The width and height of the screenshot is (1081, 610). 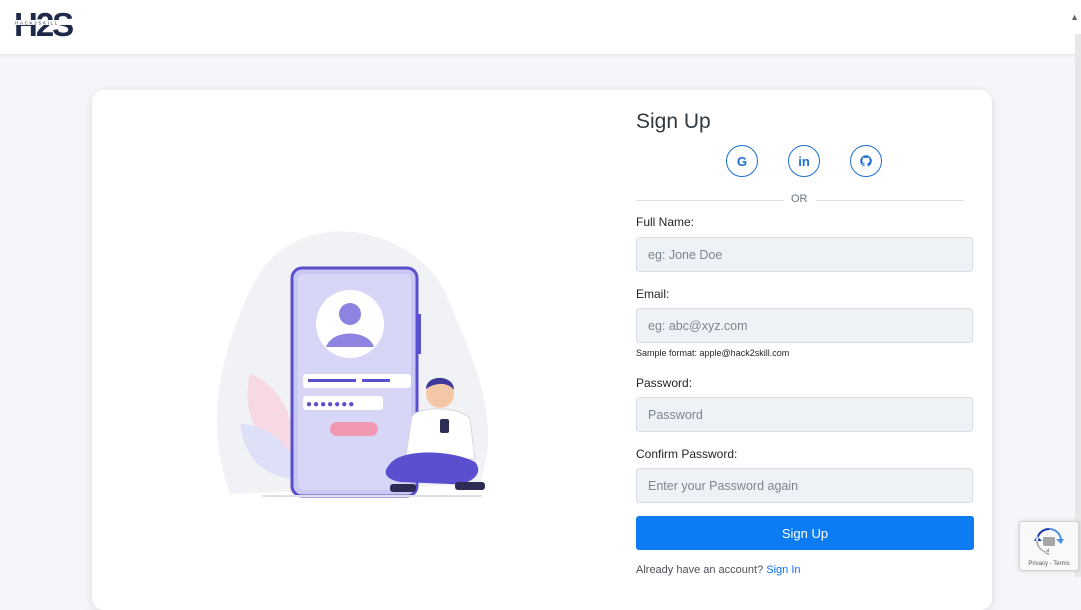 What do you see at coordinates (665, 222) in the screenshot?
I see `full-name-label: Full Name:` at bounding box center [665, 222].